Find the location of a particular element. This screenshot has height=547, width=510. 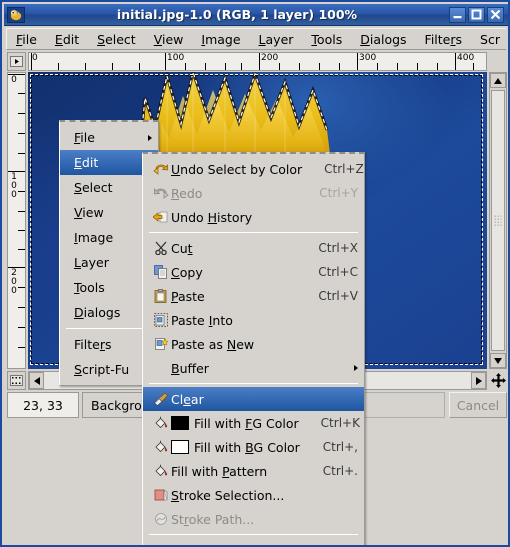

ruler-corner-button is located at coordinates (16, 61).